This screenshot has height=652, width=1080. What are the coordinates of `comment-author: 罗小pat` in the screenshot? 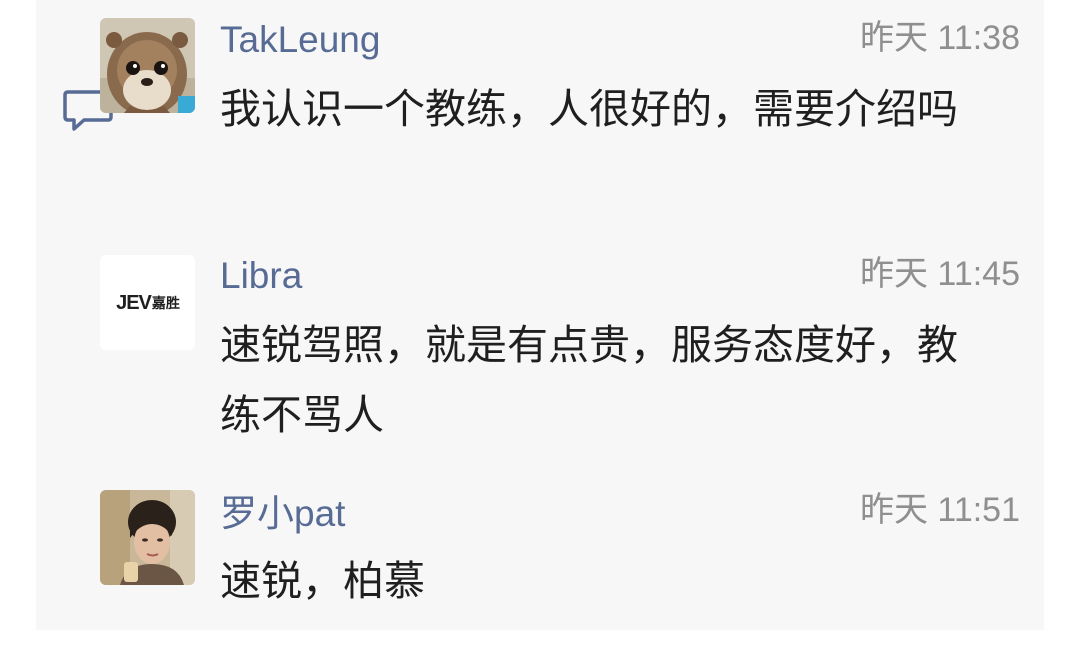 It's located at (282, 514).